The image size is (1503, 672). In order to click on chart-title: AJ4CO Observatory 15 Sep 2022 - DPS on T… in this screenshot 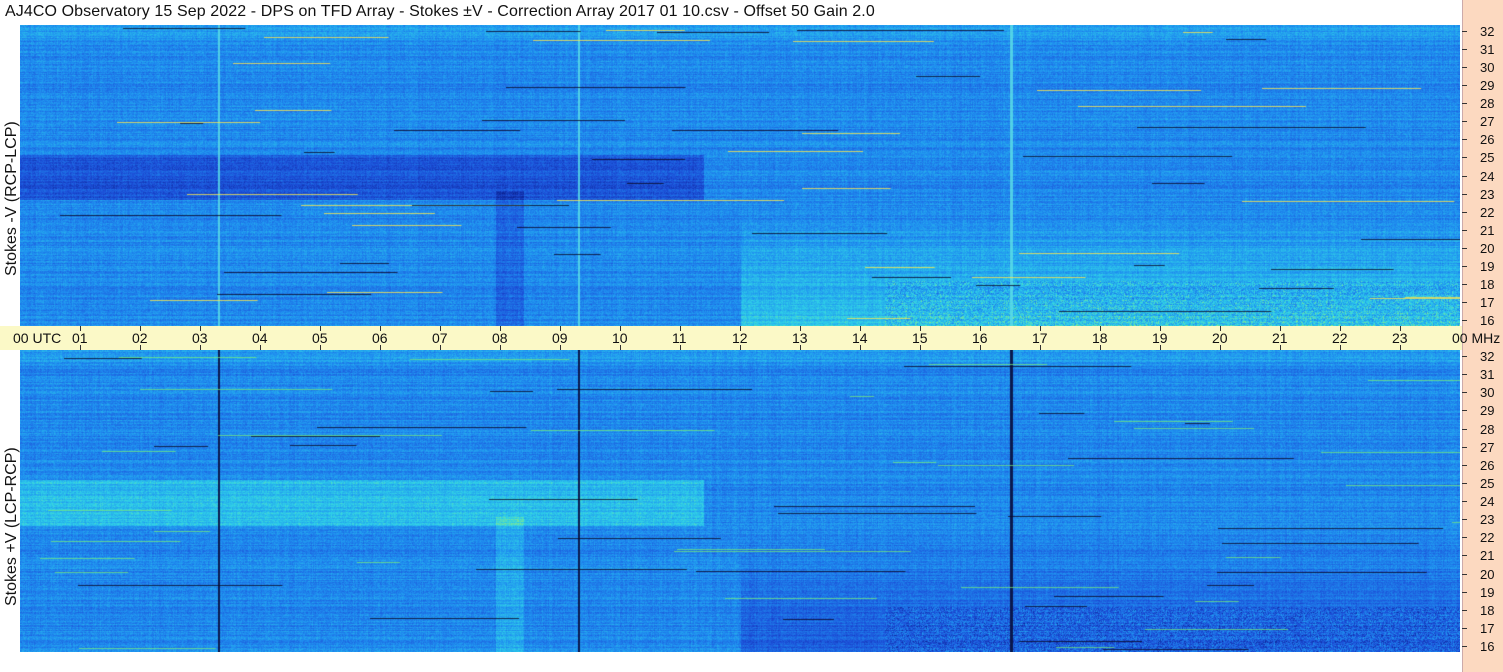, I will do `click(440, 11)`.